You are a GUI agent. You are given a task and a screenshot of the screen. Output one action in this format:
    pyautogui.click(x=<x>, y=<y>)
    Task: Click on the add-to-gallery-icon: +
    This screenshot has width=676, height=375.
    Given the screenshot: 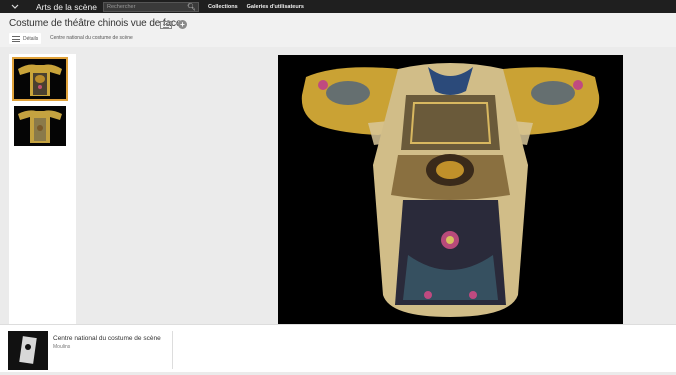 What is the action you would take?
    pyautogui.click(x=182, y=24)
    